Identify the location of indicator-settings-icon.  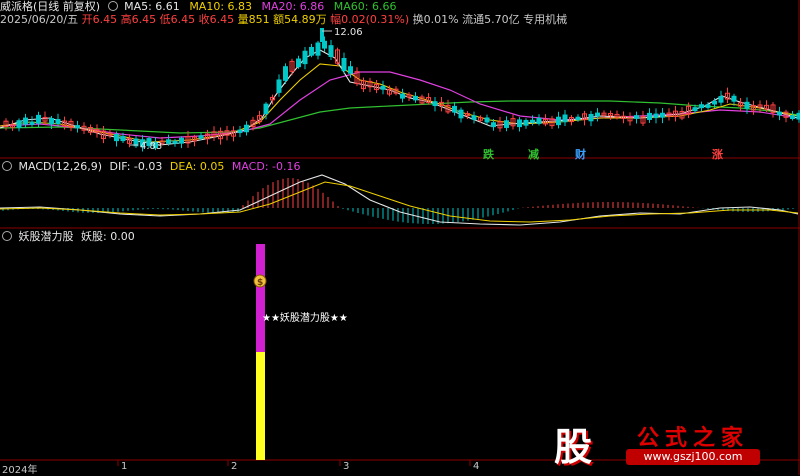
(7, 236).